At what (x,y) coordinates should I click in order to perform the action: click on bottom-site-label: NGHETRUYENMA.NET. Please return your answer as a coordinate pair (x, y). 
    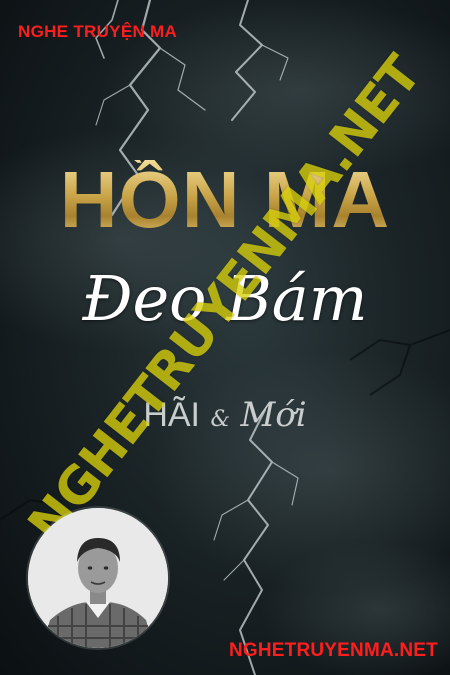
    Looking at the image, I should click on (333, 650).